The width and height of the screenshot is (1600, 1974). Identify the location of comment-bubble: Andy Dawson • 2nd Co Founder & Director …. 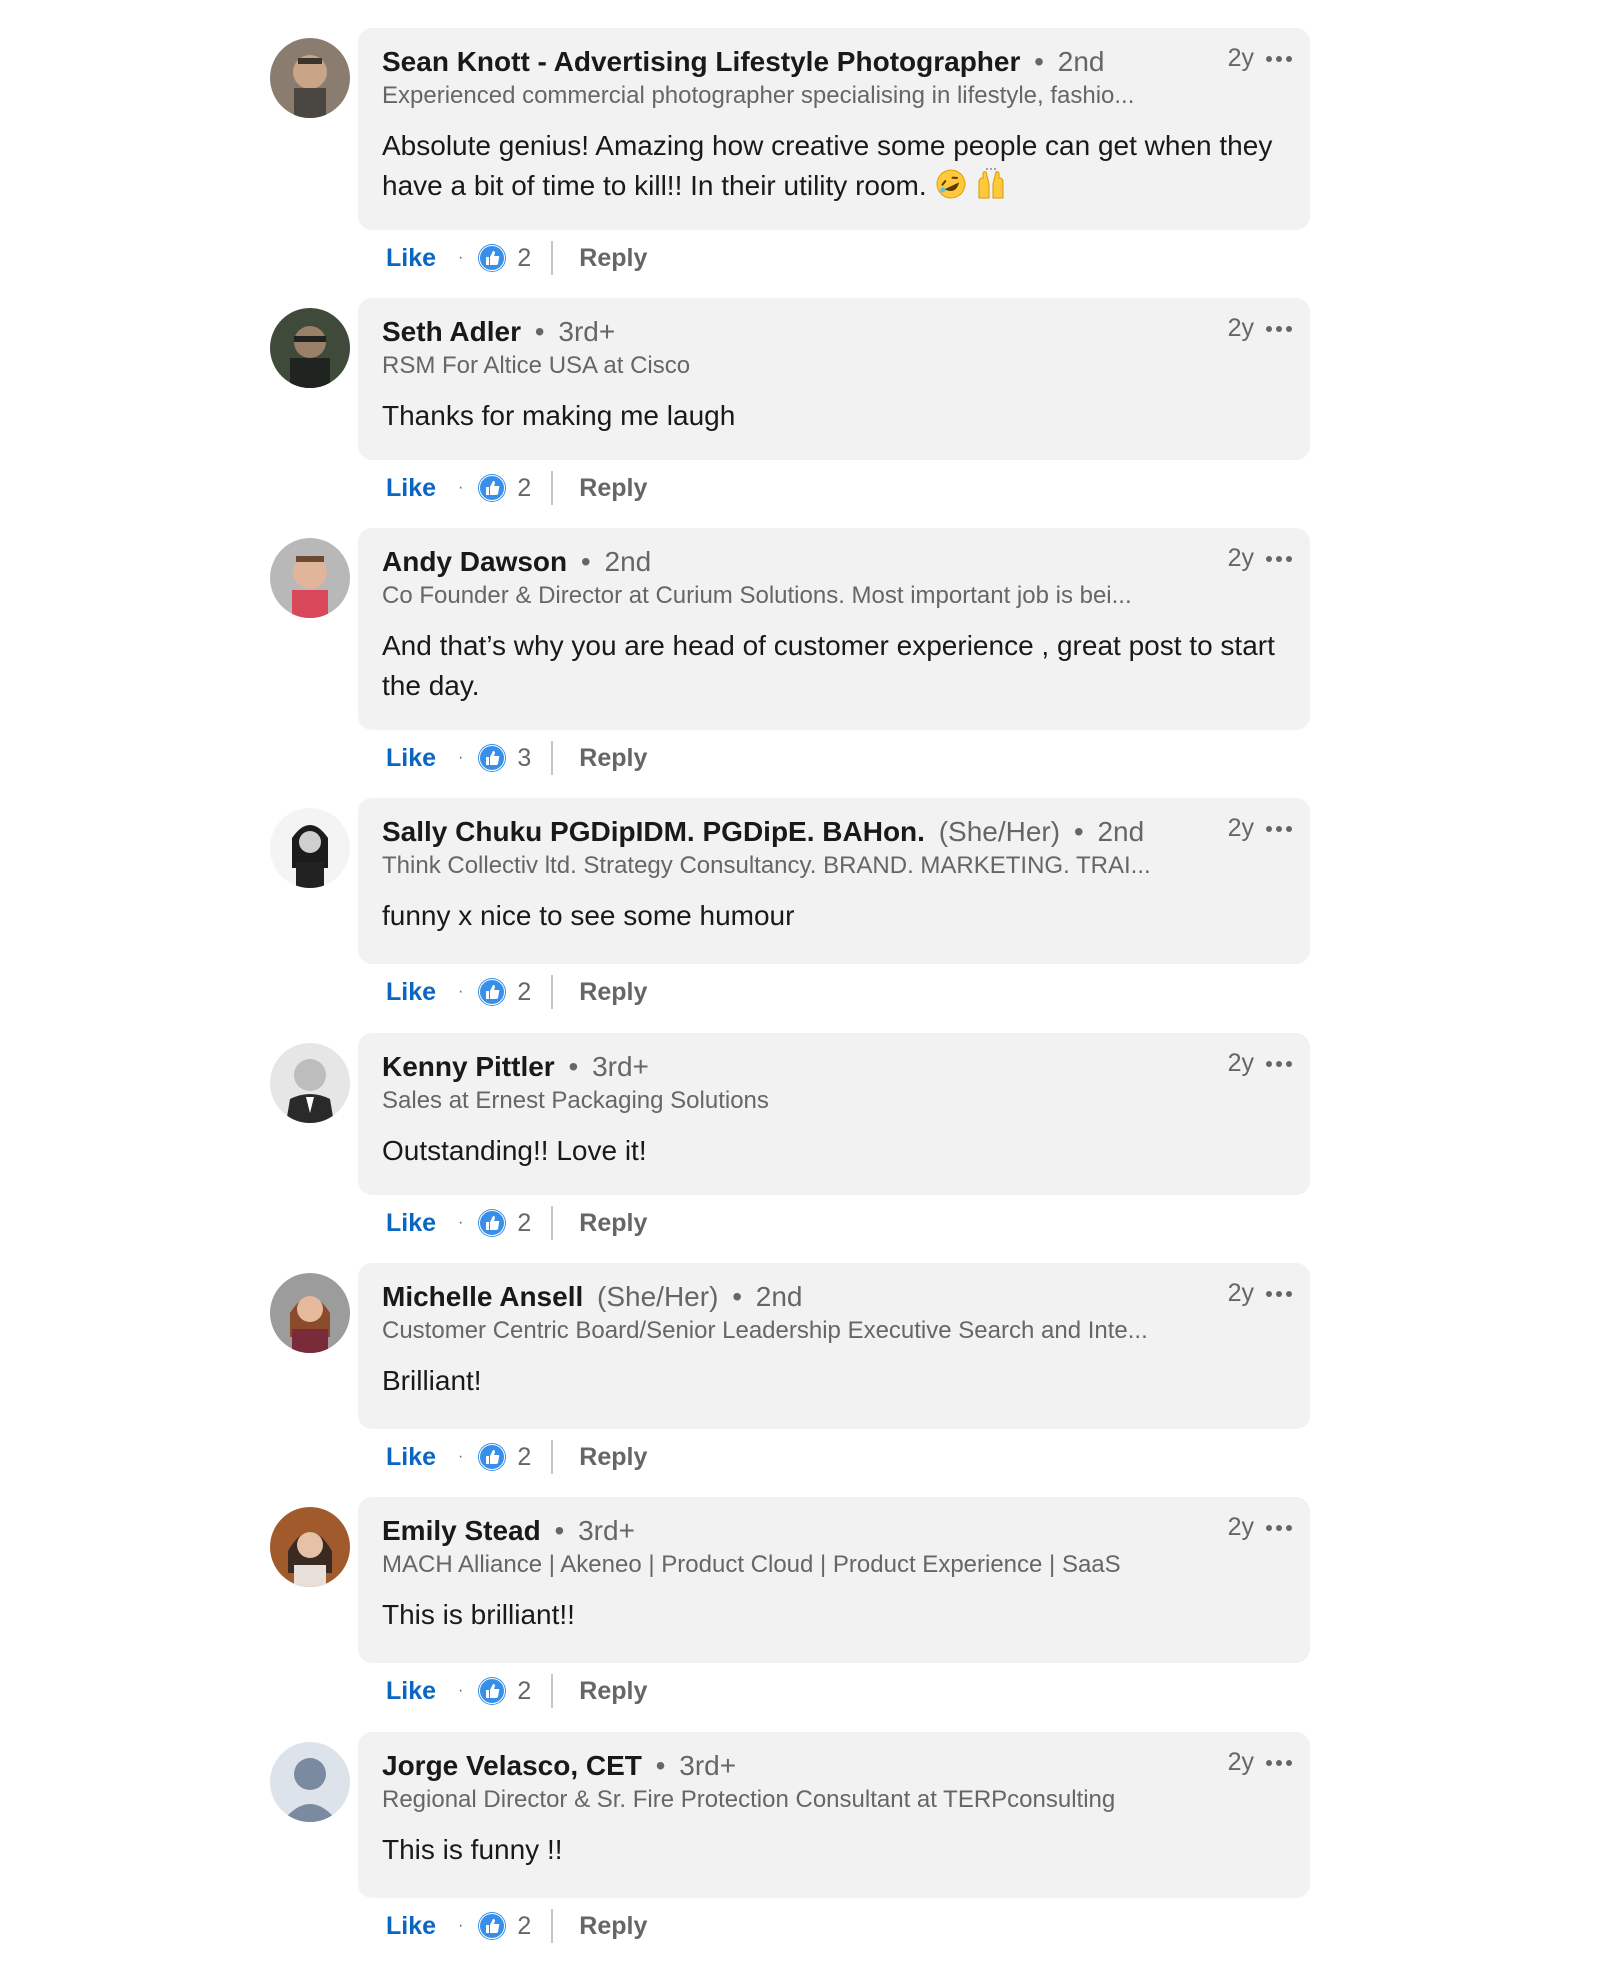
(834, 629).